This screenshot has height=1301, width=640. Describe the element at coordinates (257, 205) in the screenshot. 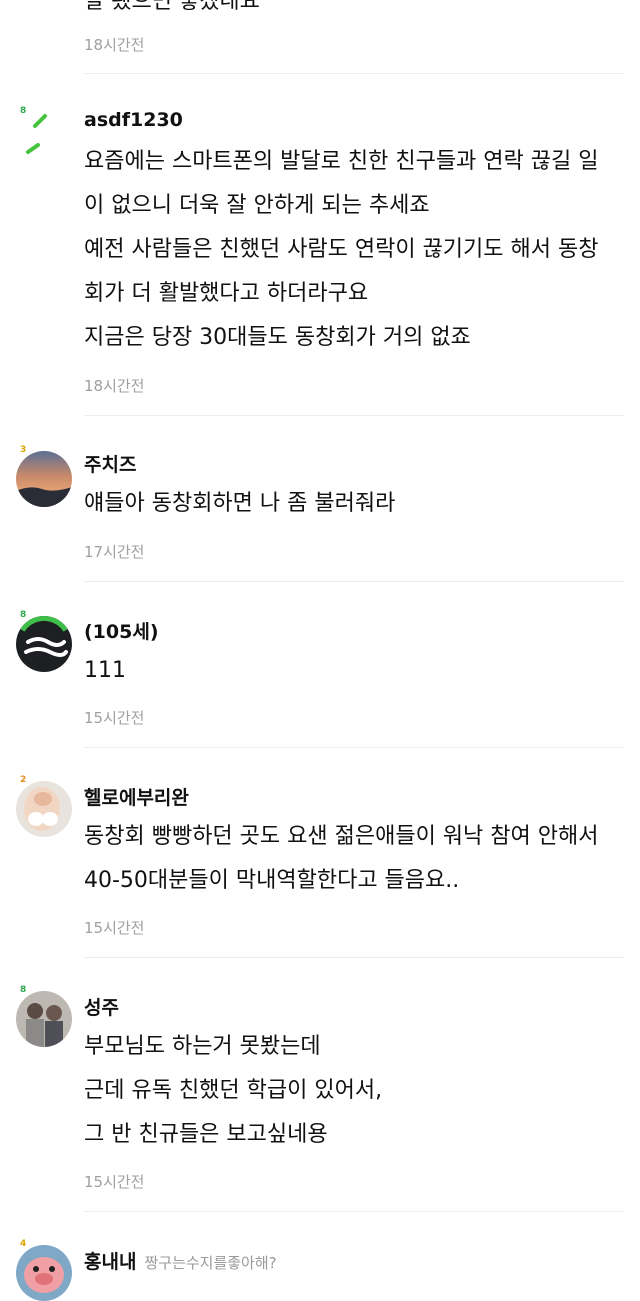

I see `comment-line: 이 없으니 더욱 잘 안하게 되는 추세죠` at that location.